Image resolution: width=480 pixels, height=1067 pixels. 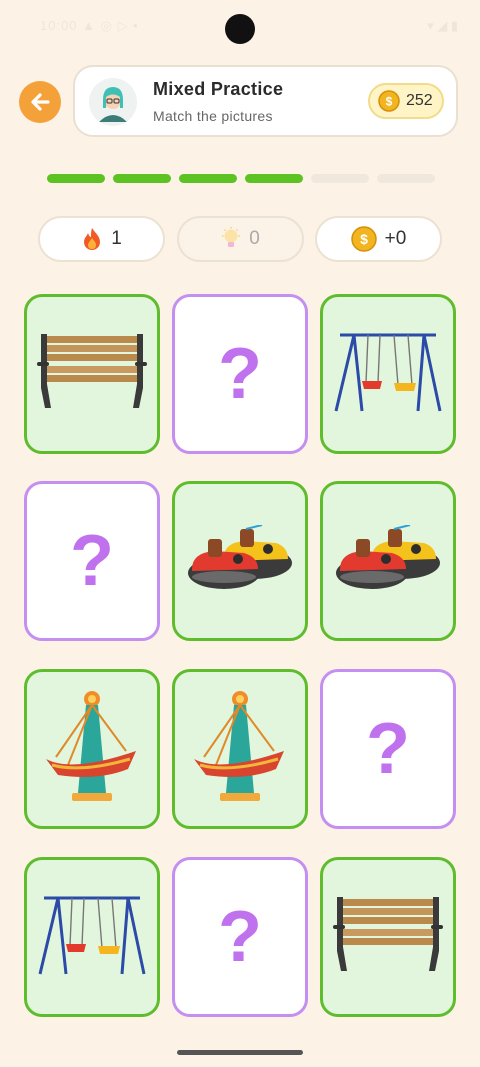 What do you see at coordinates (89, 25) in the screenshot?
I see `status-left: 10:00 ▲ ◎ ▷ •` at bounding box center [89, 25].